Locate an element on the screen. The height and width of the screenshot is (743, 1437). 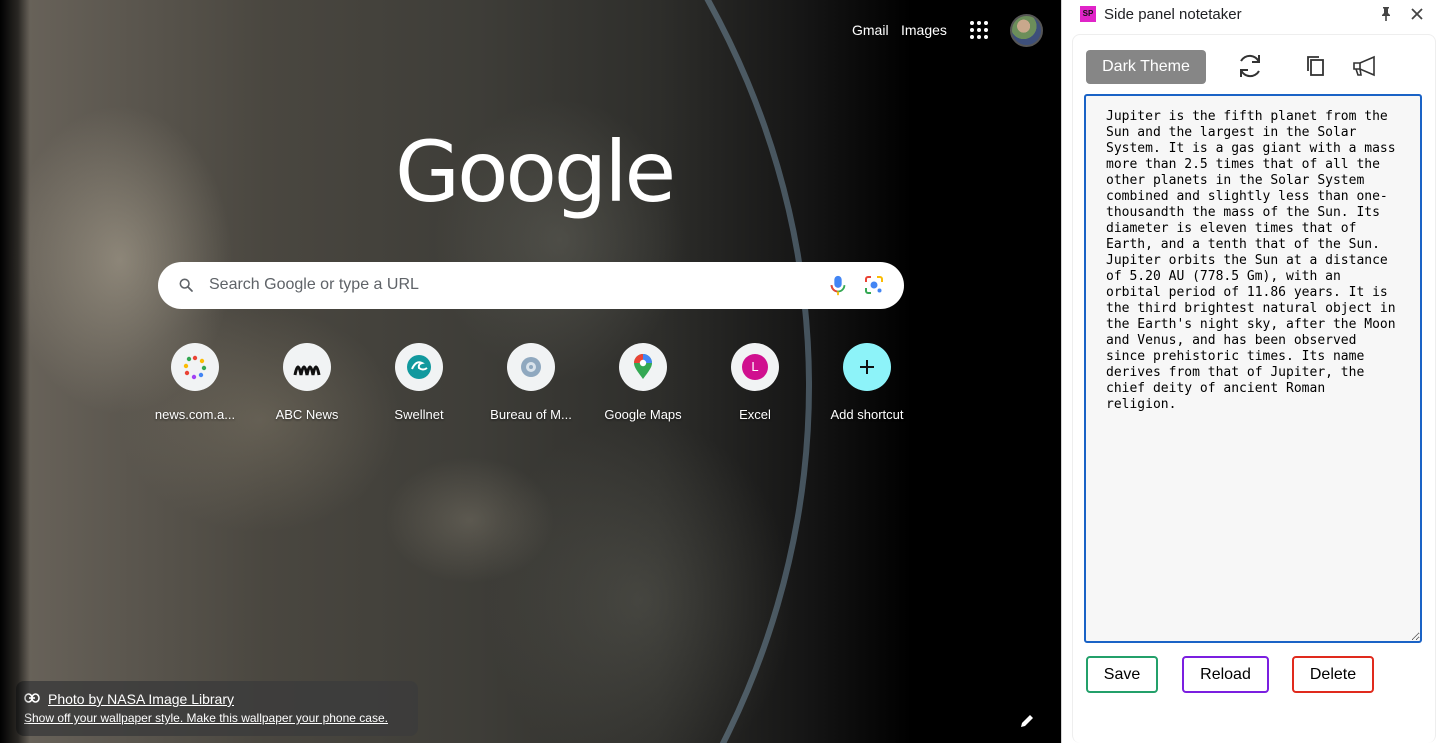
pin-icon is located at coordinates (1386, 14).